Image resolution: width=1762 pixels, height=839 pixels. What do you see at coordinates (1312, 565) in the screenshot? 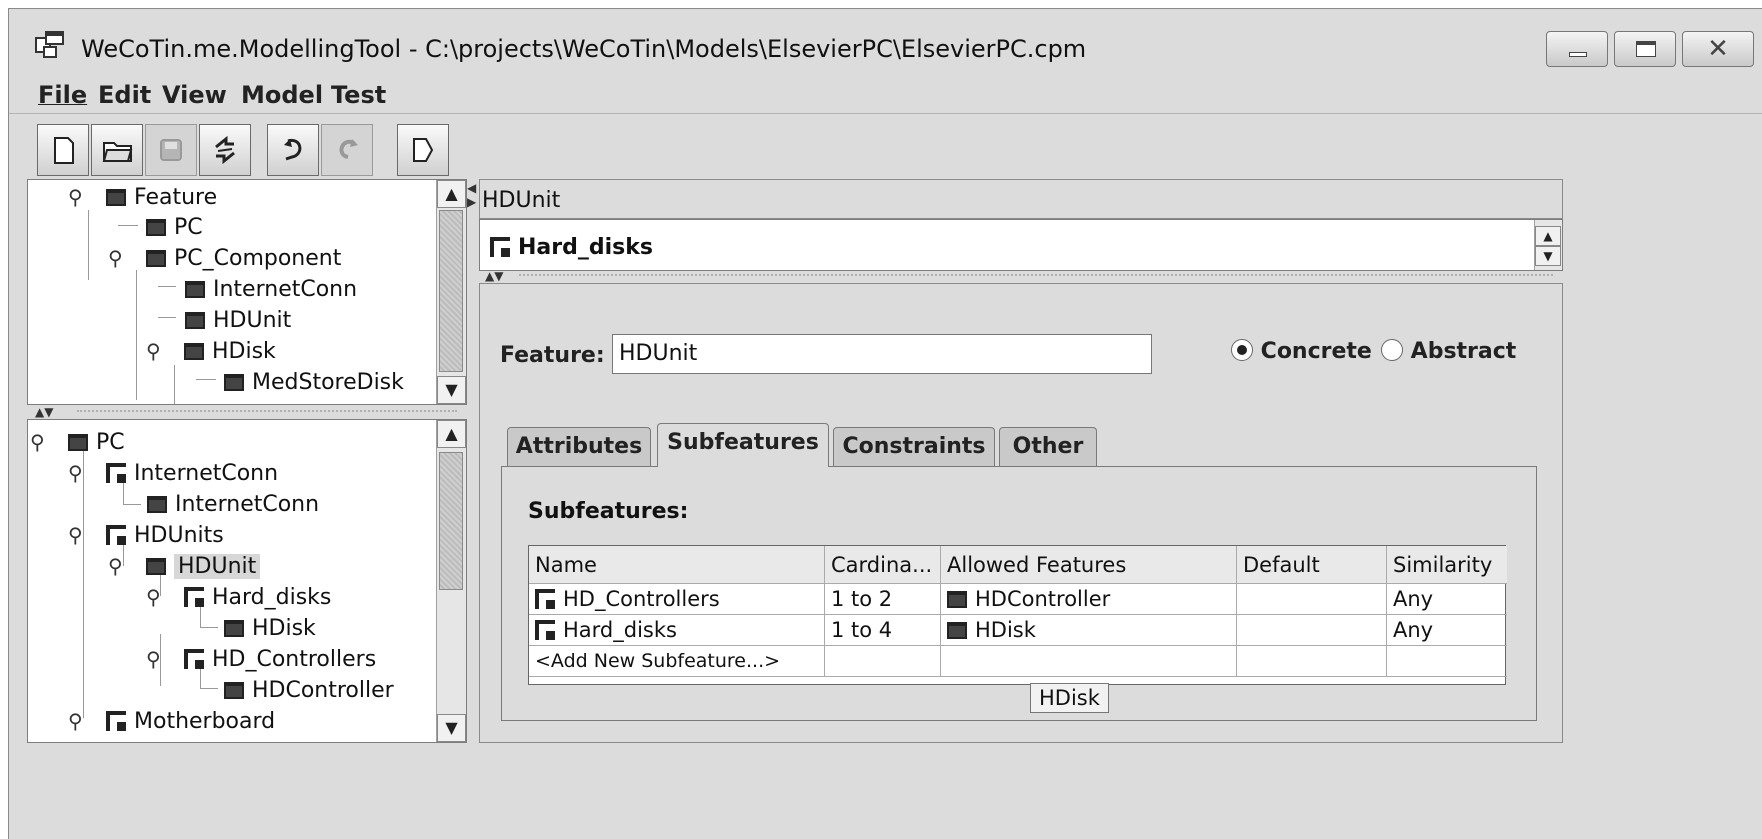
I see `column-header-default: Default` at bounding box center [1312, 565].